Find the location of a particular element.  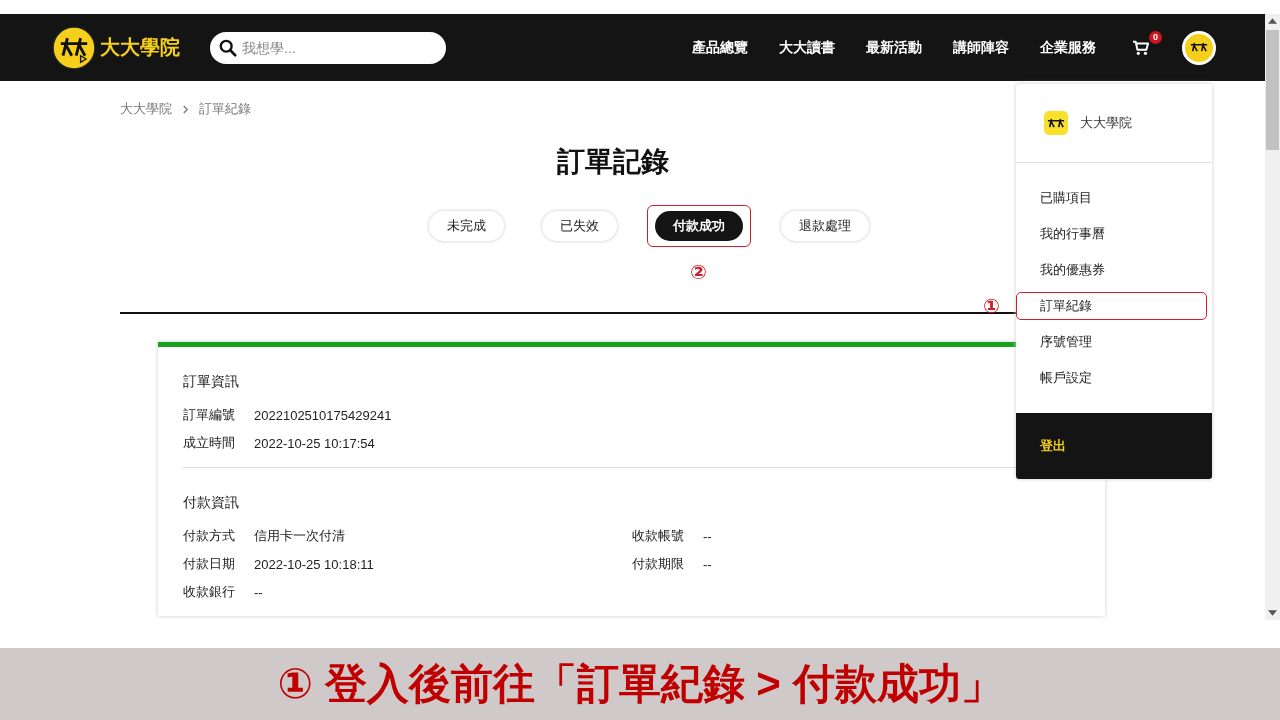

nav-link: 企業服務 is located at coordinates (1068, 47).